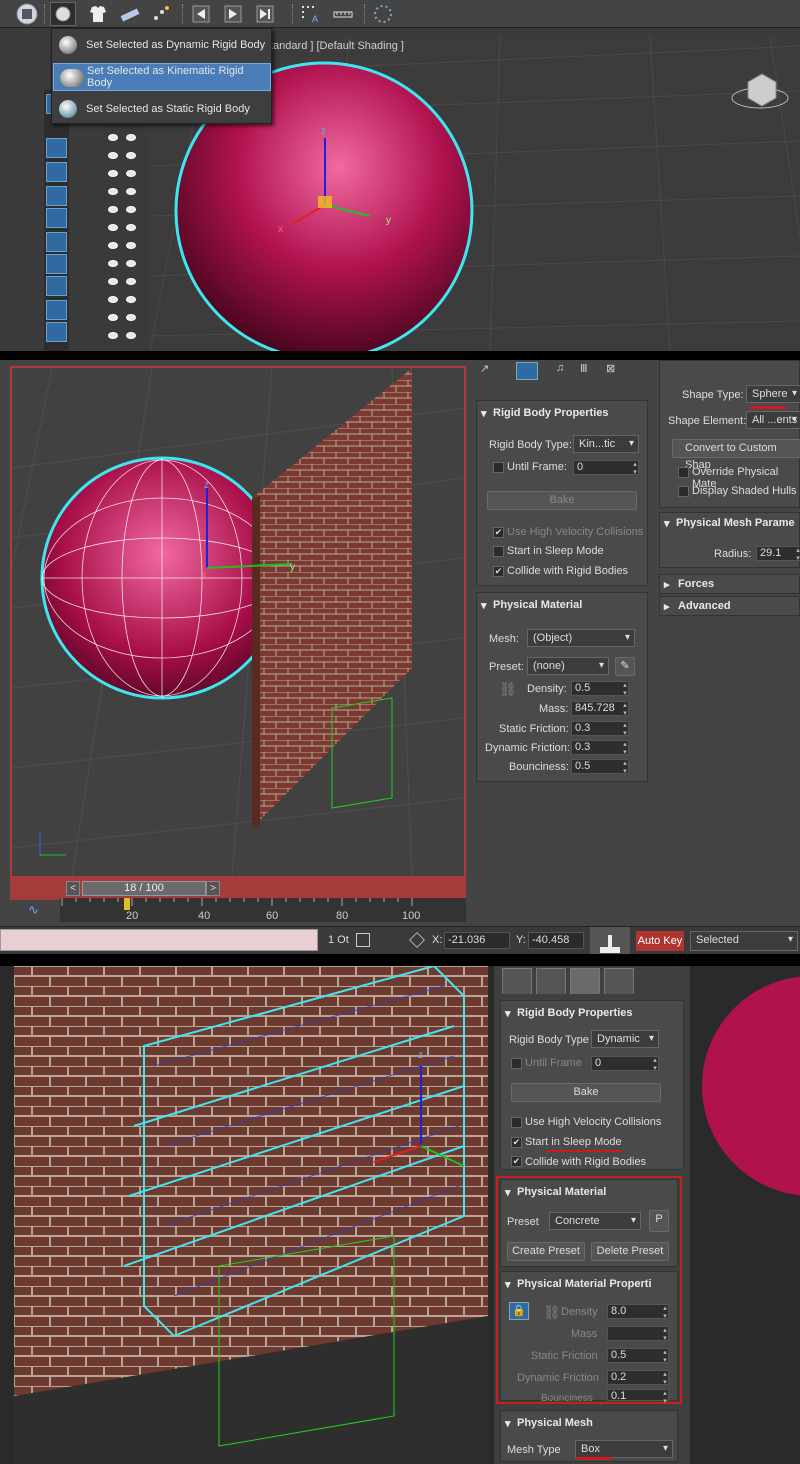  I want to click on menu-item-static-rigid-body: Set Selected as Static Rigid Body, so click(162, 109).